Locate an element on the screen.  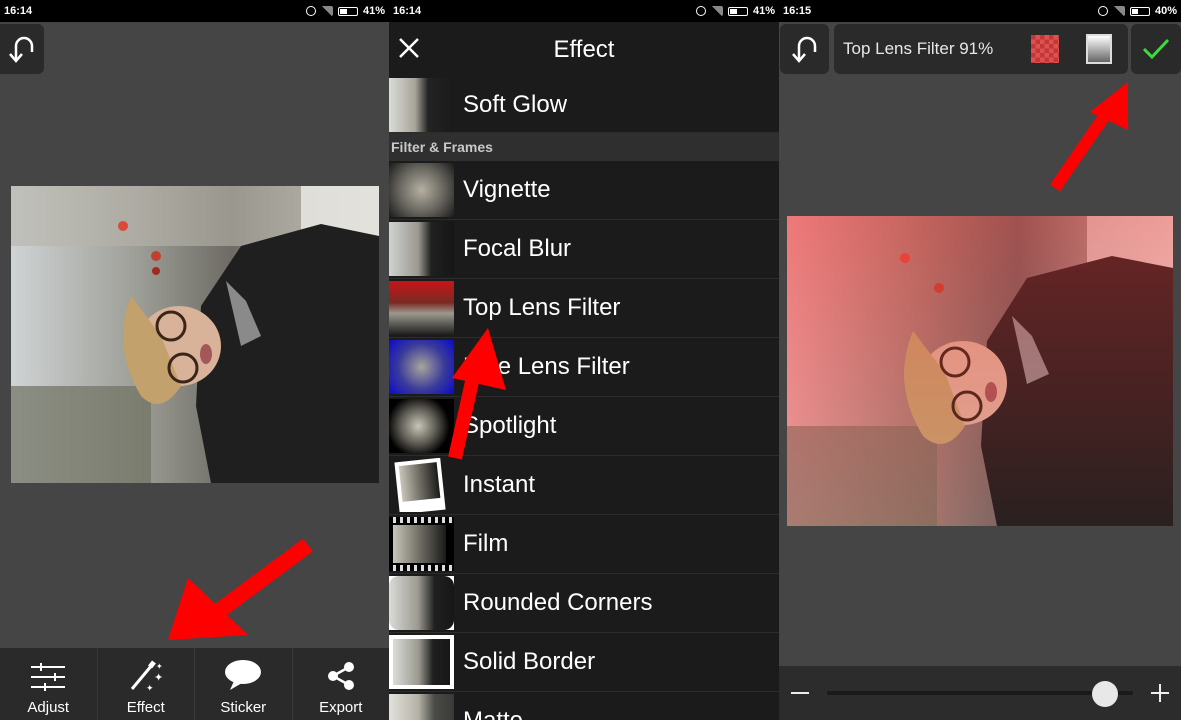
effect-item-instant: Instant is located at coordinates (584, 485).